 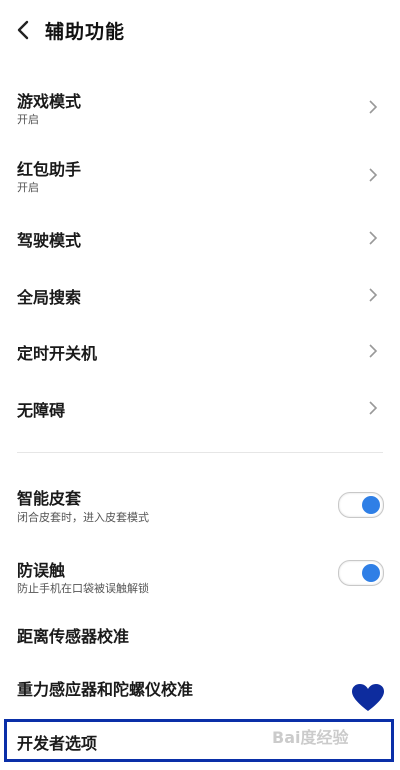 I want to click on item-label: 游戏模式, so click(x=49, y=101).